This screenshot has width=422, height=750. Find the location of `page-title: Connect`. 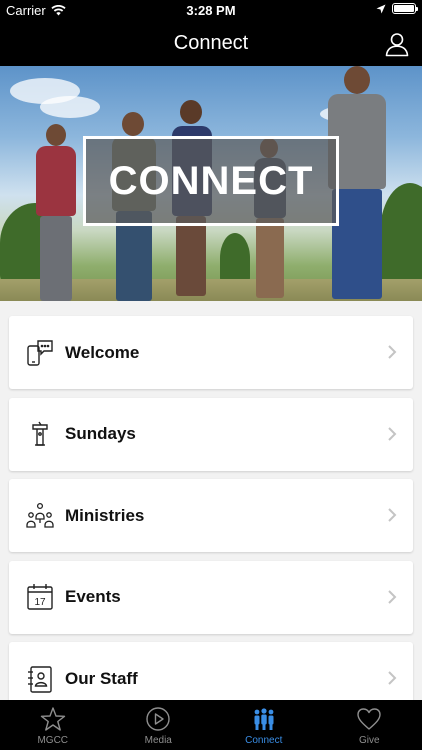

page-title: Connect is located at coordinates (211, 43).